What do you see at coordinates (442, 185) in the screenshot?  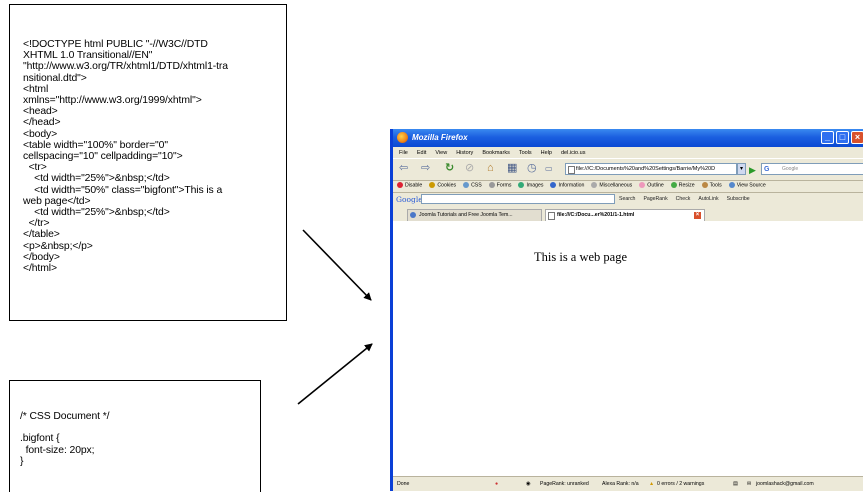 I see `wd-cookies: Cookies` at bounding box center [442, 185].